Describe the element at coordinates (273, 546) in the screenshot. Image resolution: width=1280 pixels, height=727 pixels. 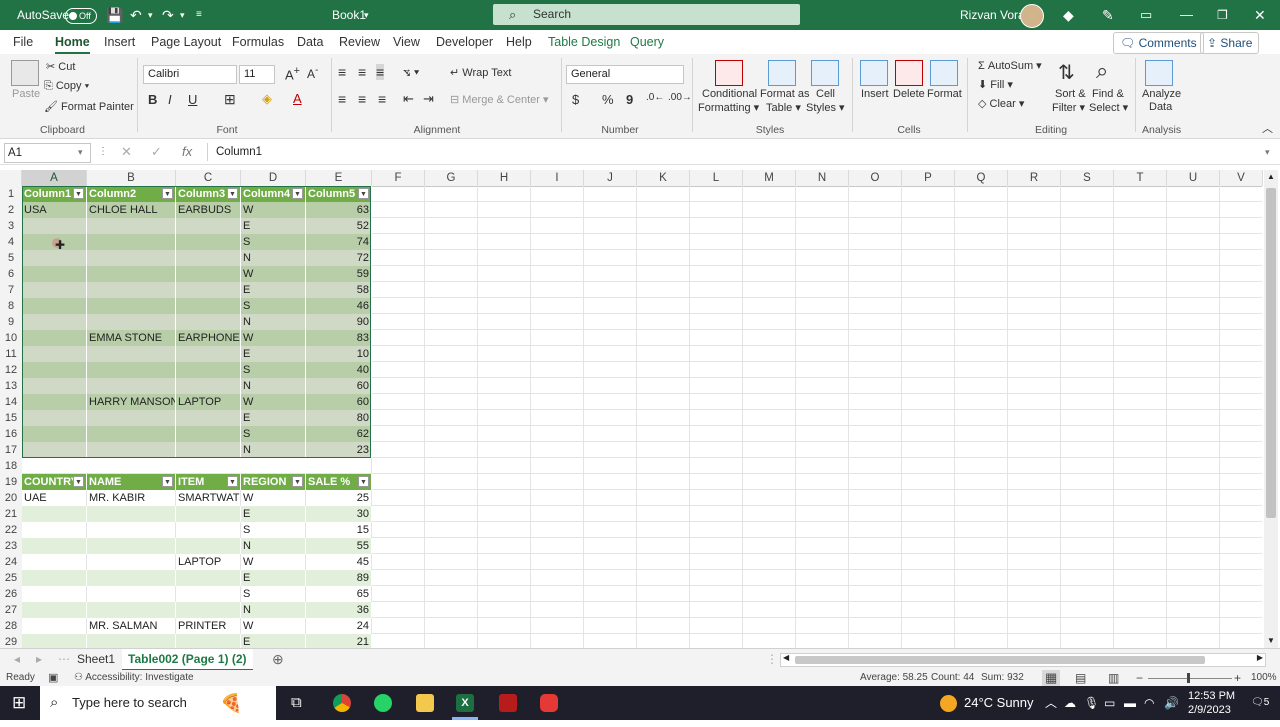
I see `table-cell: N` at that location.